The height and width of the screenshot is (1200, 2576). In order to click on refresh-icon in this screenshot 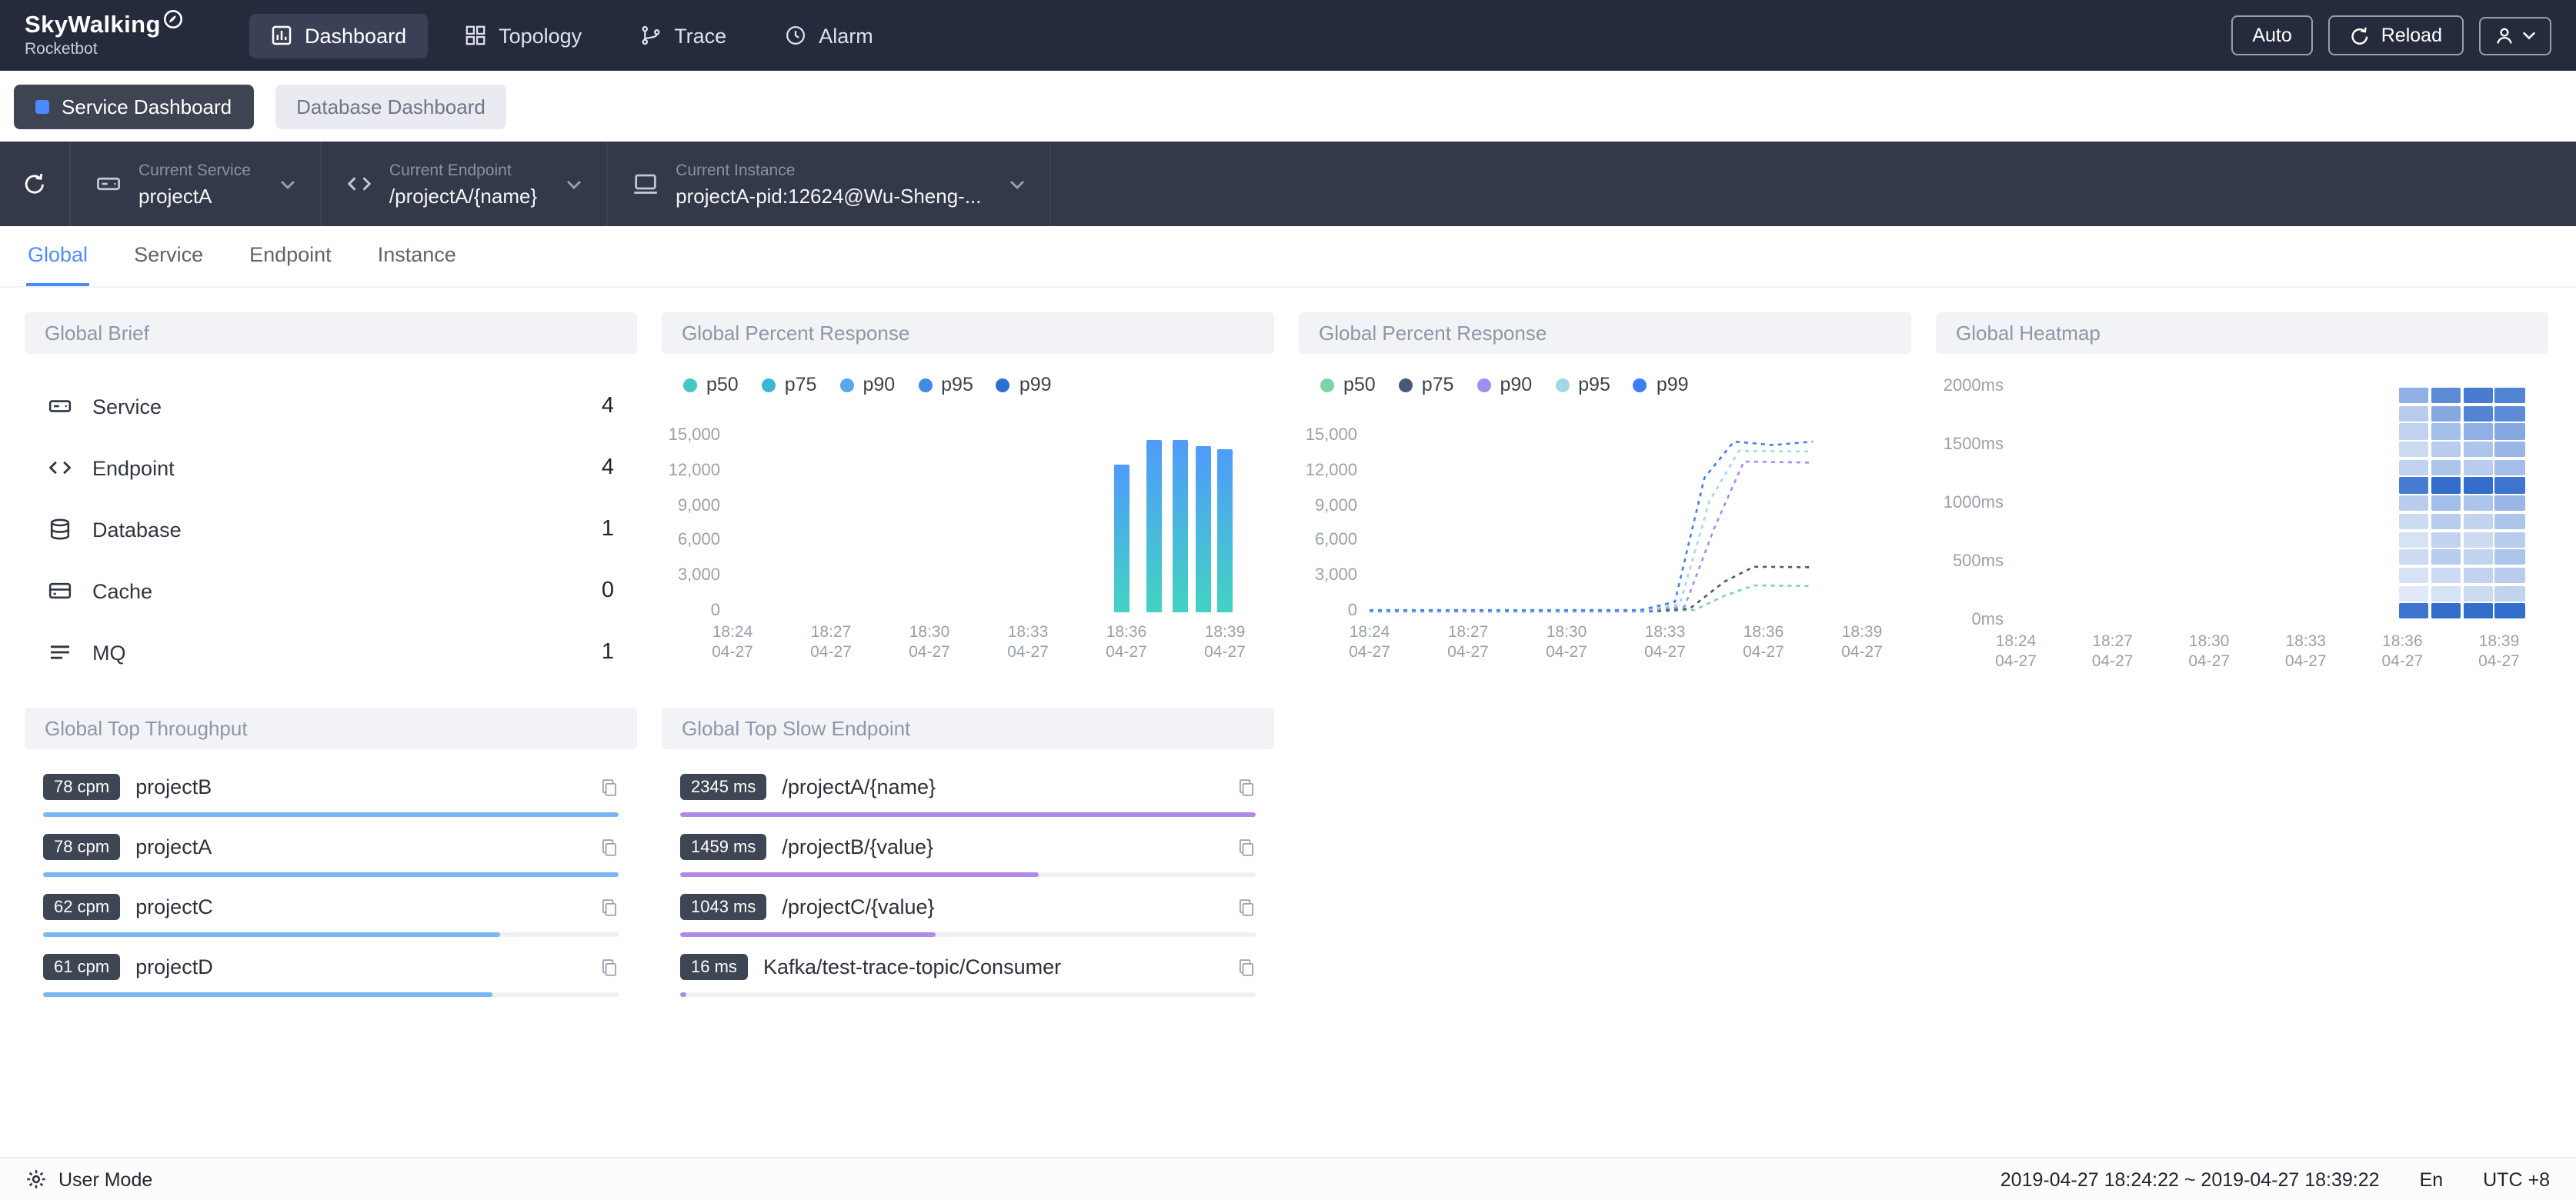, I will do `click(34, 184)`.